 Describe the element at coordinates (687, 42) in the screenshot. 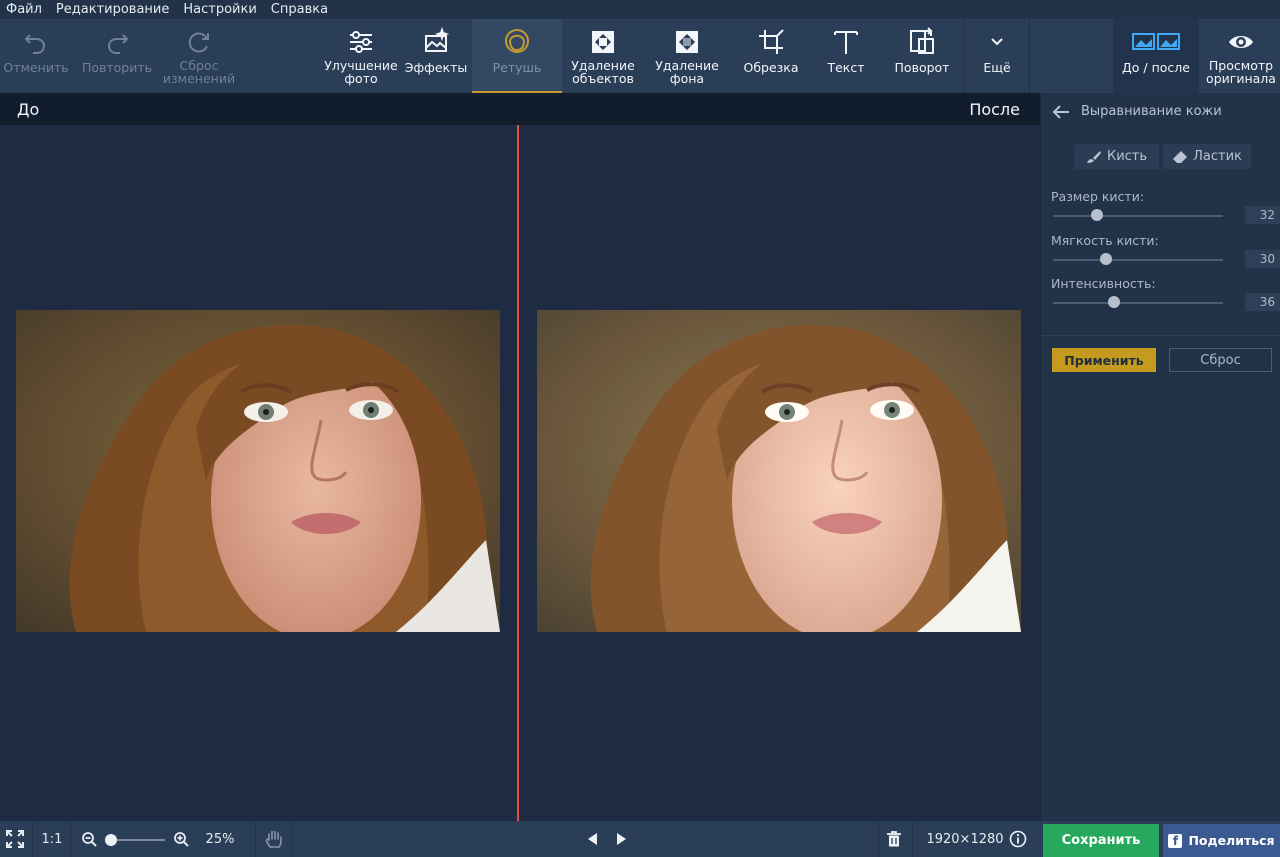

I see `remove-background-icon` at that location.